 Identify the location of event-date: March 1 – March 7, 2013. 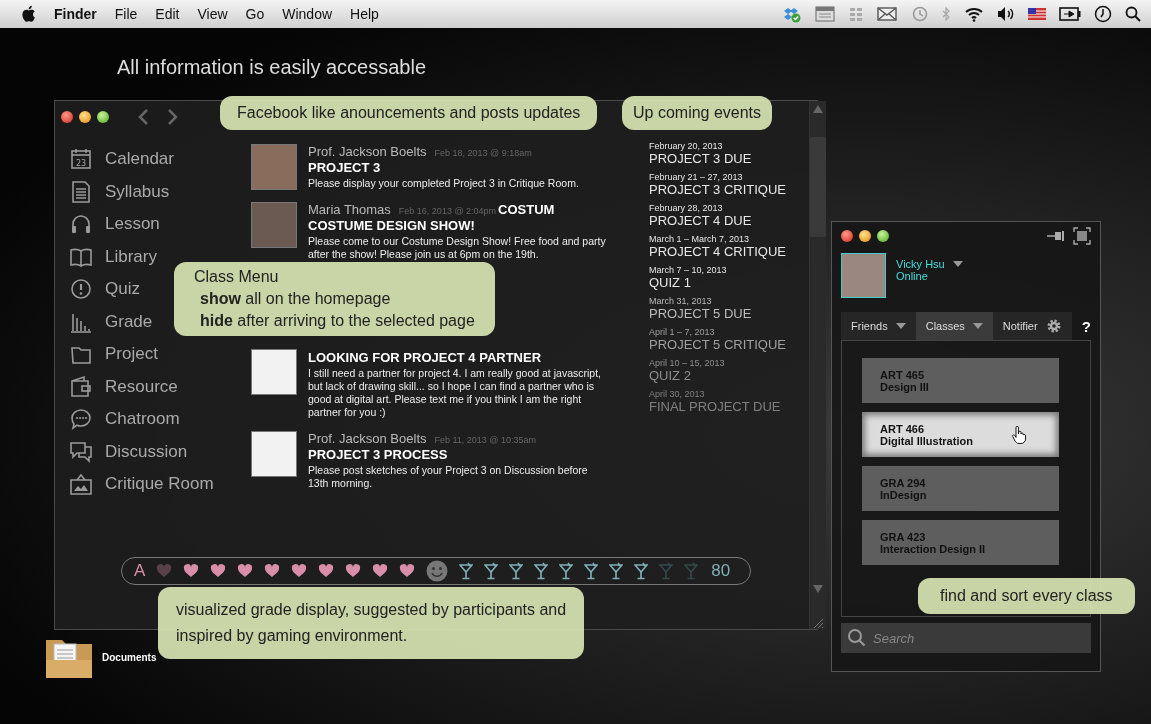
(700, 239).